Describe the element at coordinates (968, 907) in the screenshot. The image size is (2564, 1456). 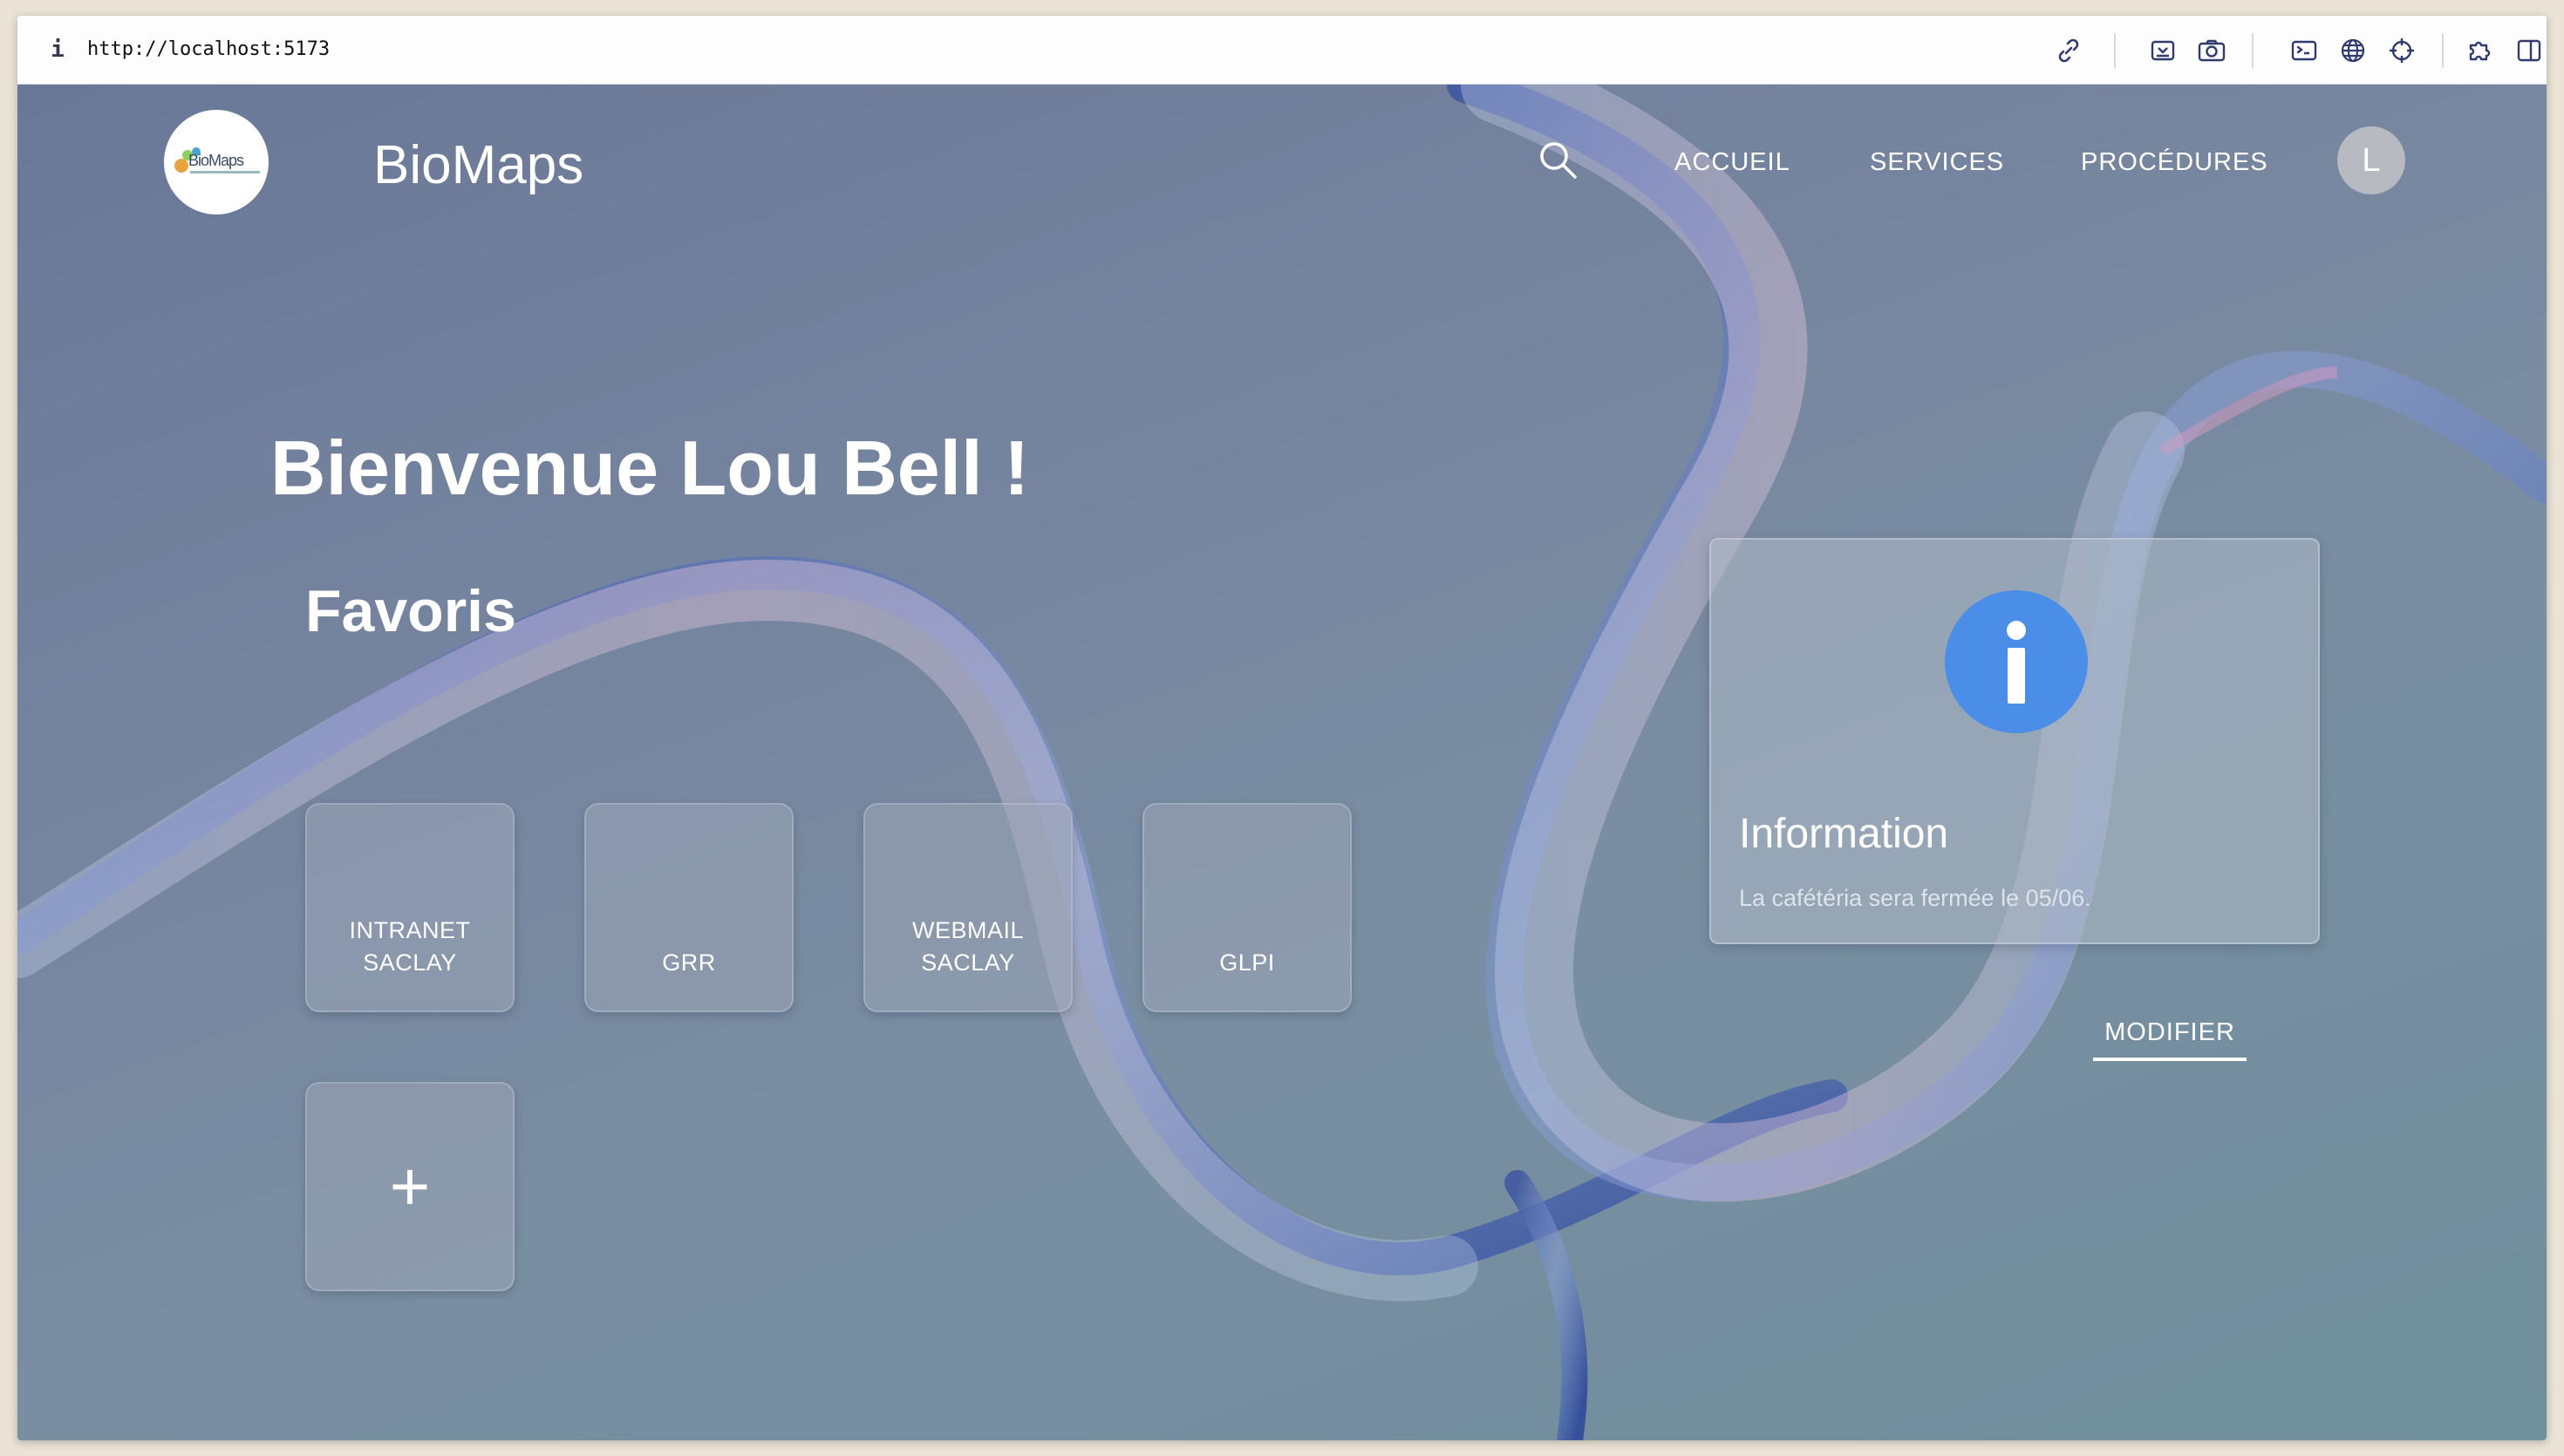
I see `favorite-tile-webmail: WEBMAIL SACLAY` at that location.